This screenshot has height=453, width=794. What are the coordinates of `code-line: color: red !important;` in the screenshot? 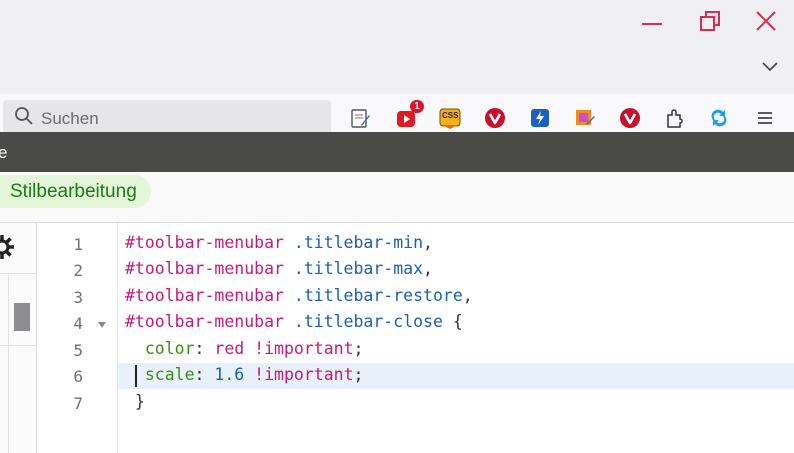 It's located at (244, 348).